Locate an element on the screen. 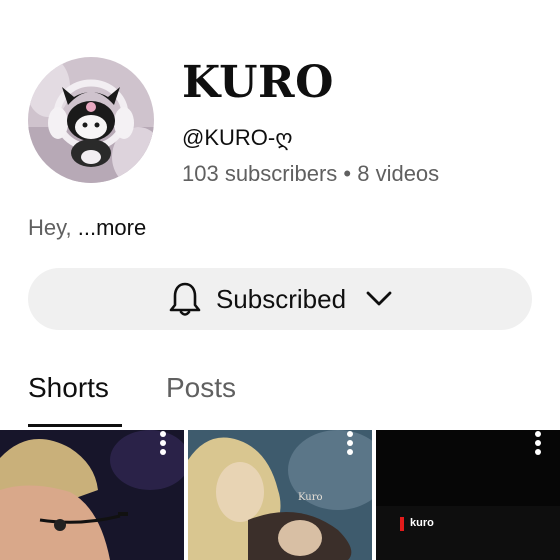 This screenshot has width=560, height=560. description-text: Hey, is located at coordinates (50, 227).